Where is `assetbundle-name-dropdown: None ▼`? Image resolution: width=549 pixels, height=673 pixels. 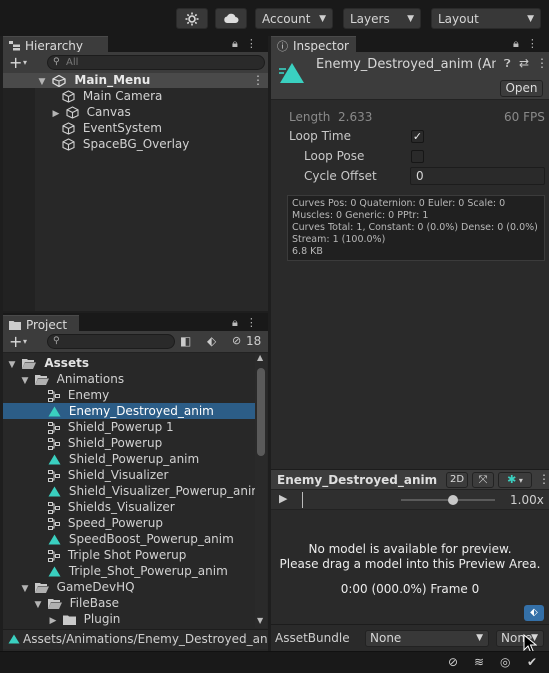
assetbundle-name-dropdown: None ▼ is located at coordinates (427, 638).